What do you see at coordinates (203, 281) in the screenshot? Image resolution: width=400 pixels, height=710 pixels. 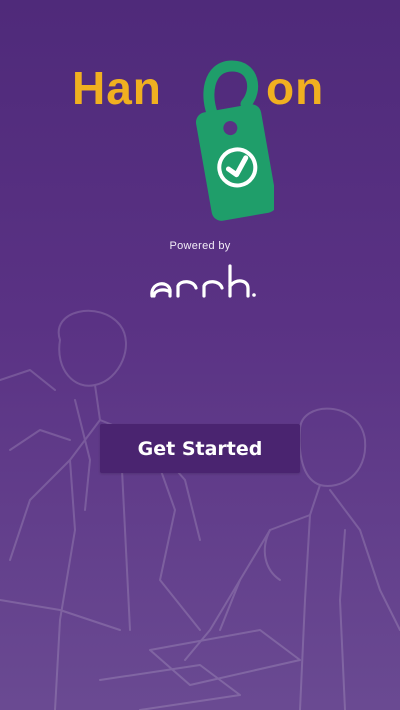 I see `arrk-logo` at bounding box center [203, 281].